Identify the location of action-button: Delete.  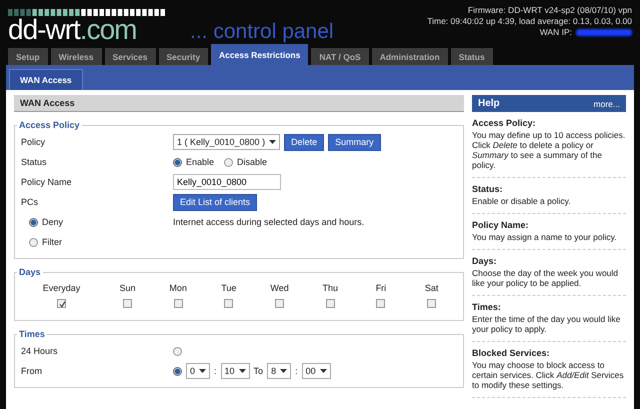
(304, 142).